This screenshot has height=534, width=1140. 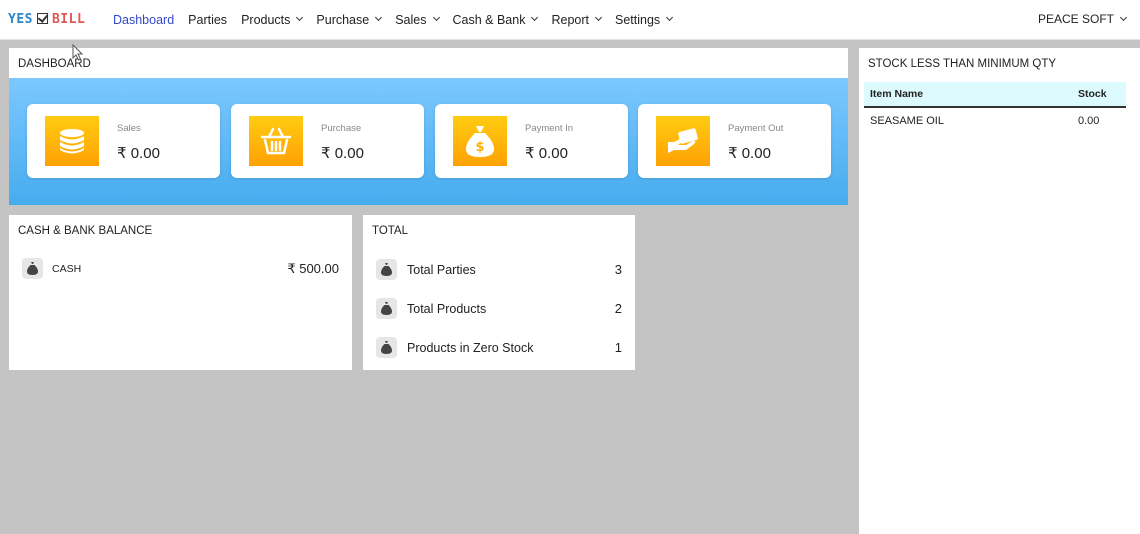 I want to click on list-item: CASH ₹ 500.00, so click(x=180, y=268).